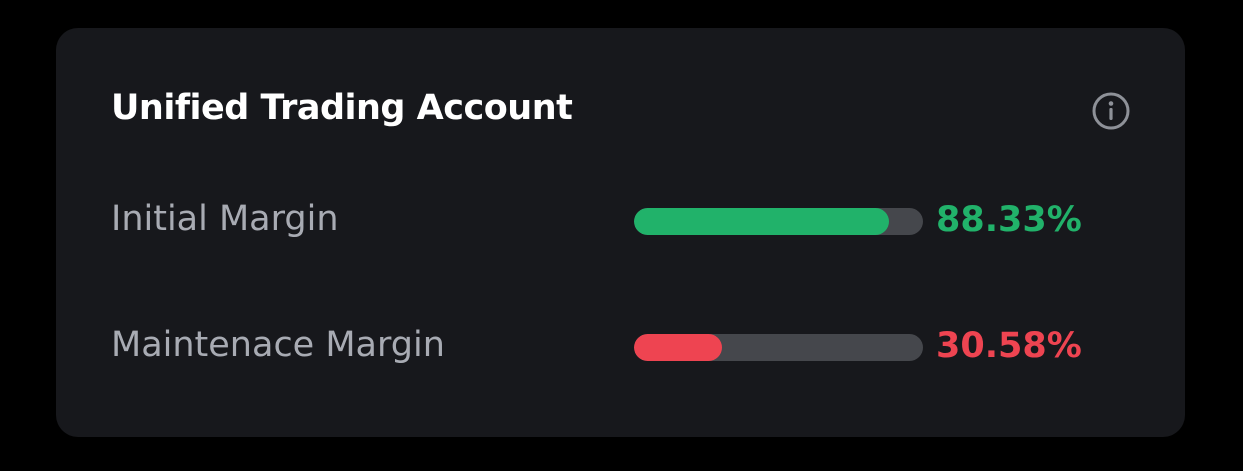  What do you see at coordinates (778, 347) in the screenshot?
I see `maintenance-margin-progress-bar` at bounding box center [778, 347].